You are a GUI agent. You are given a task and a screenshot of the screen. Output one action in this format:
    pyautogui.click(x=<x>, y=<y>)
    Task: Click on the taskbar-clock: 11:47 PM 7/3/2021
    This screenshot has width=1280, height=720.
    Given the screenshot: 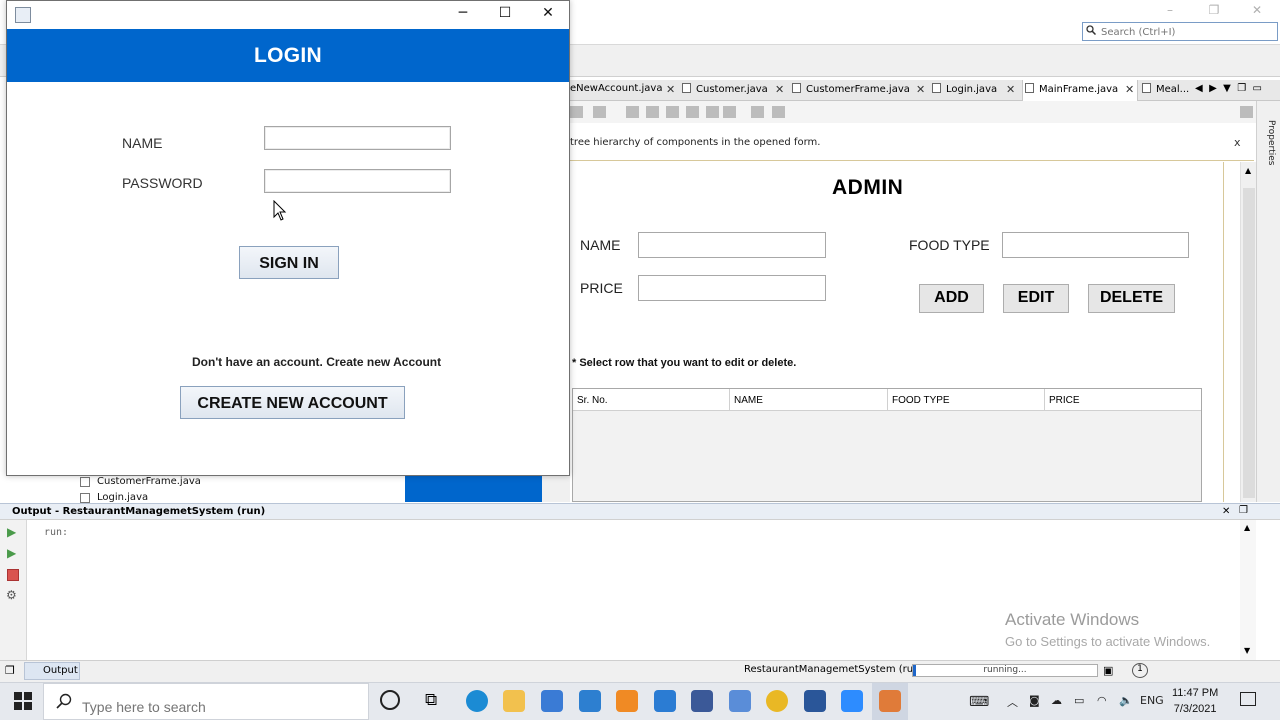 What is the action you would take?
    pyautogui.click(x=1195, y=701)
    